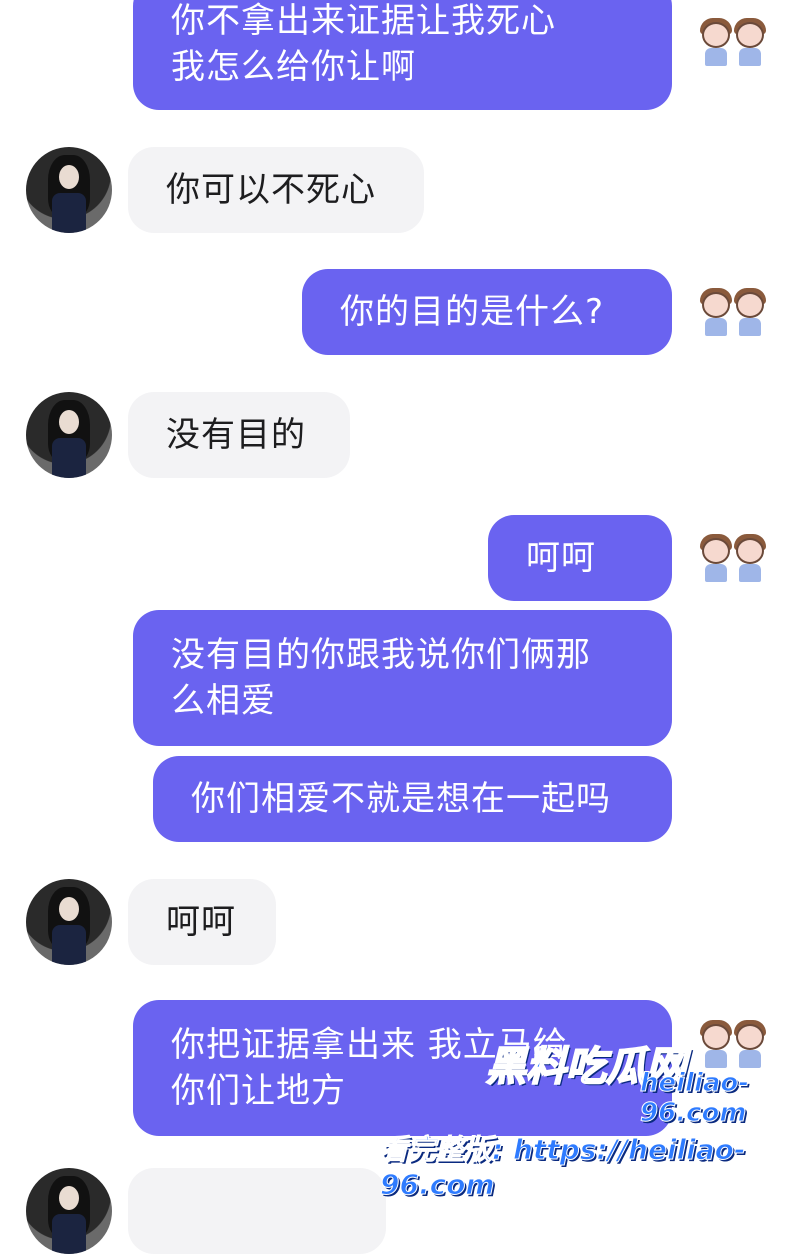  What do you see at coordinates (563, 1167) in the screenshot?
I see `watermark-bottom-link: 看完整版: https://heiliao-96.com` at bounding box center [563, 1167].